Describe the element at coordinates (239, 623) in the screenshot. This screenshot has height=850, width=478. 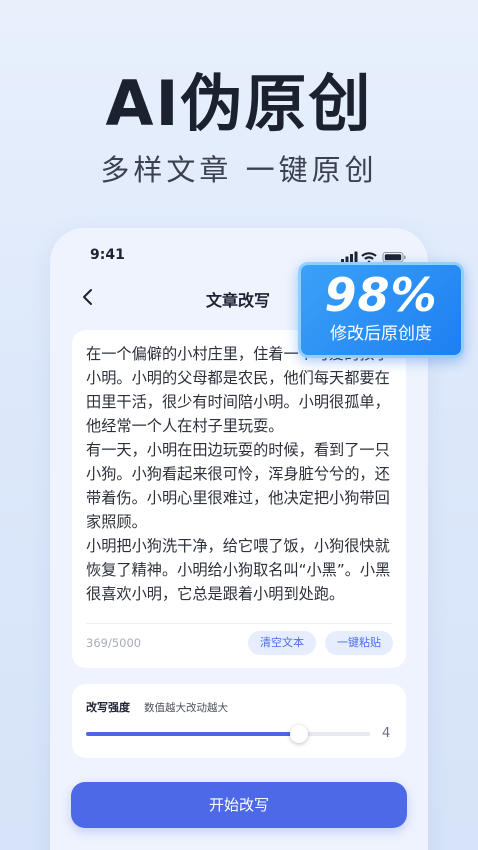
I see `card-divider` at that location.